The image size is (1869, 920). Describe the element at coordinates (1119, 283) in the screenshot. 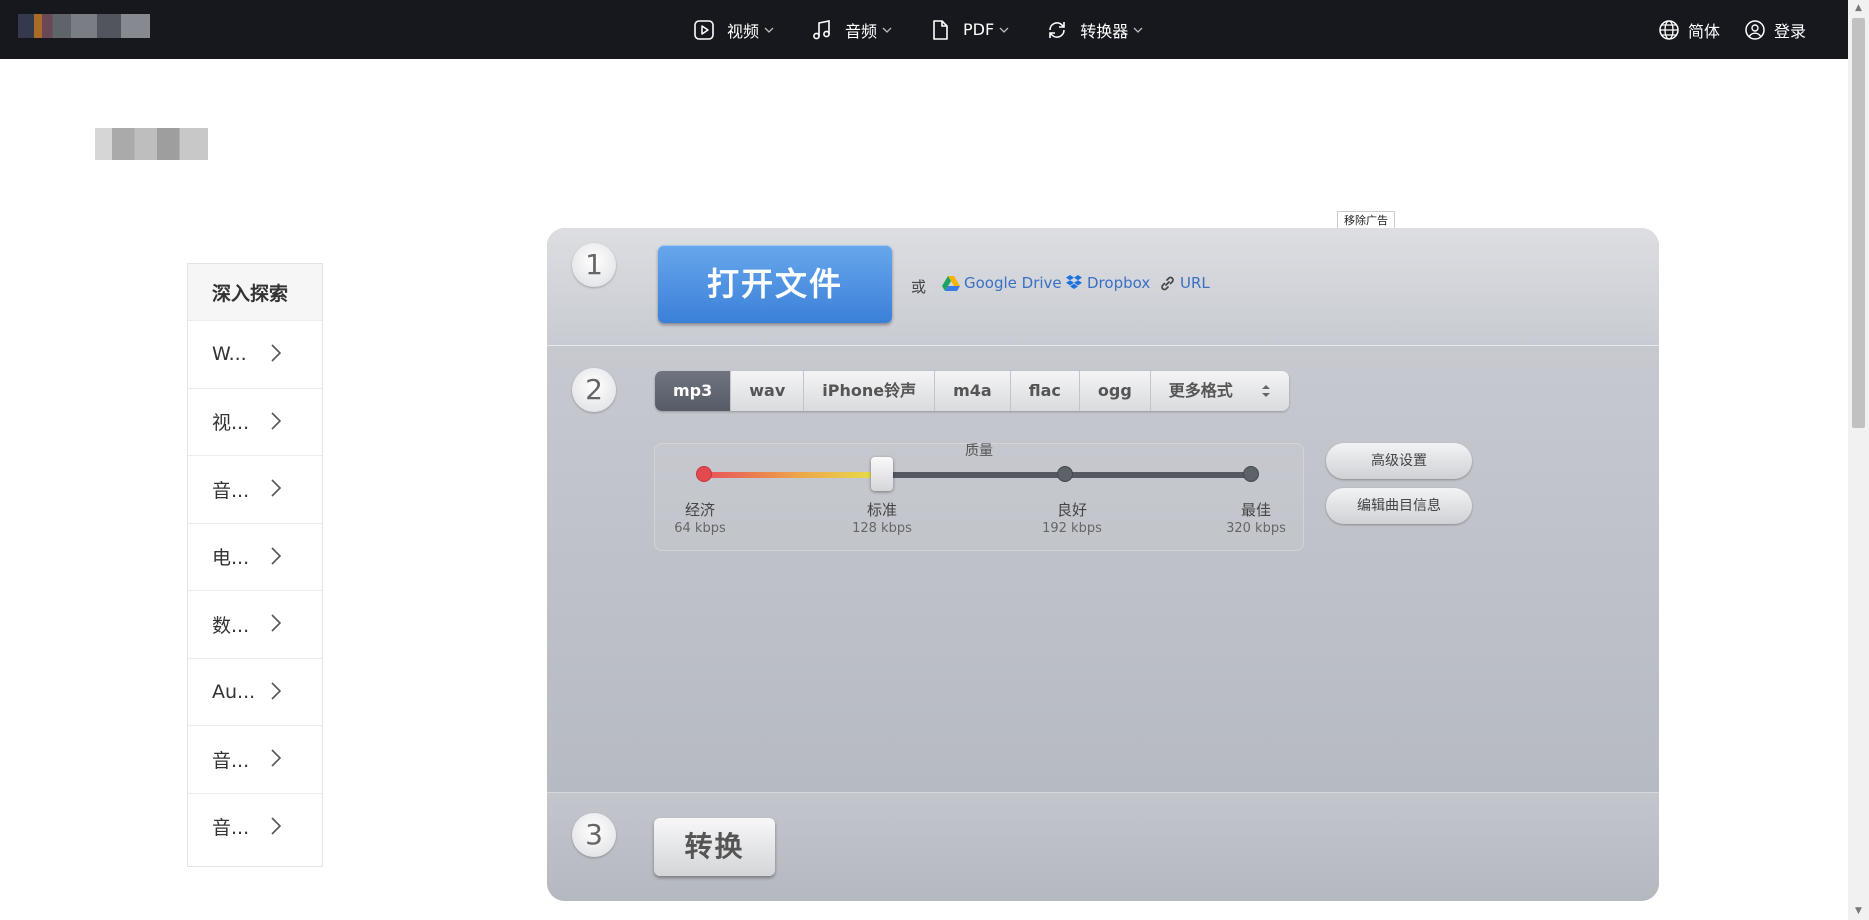

I see `dropbox-label: Dropbox` at that location.